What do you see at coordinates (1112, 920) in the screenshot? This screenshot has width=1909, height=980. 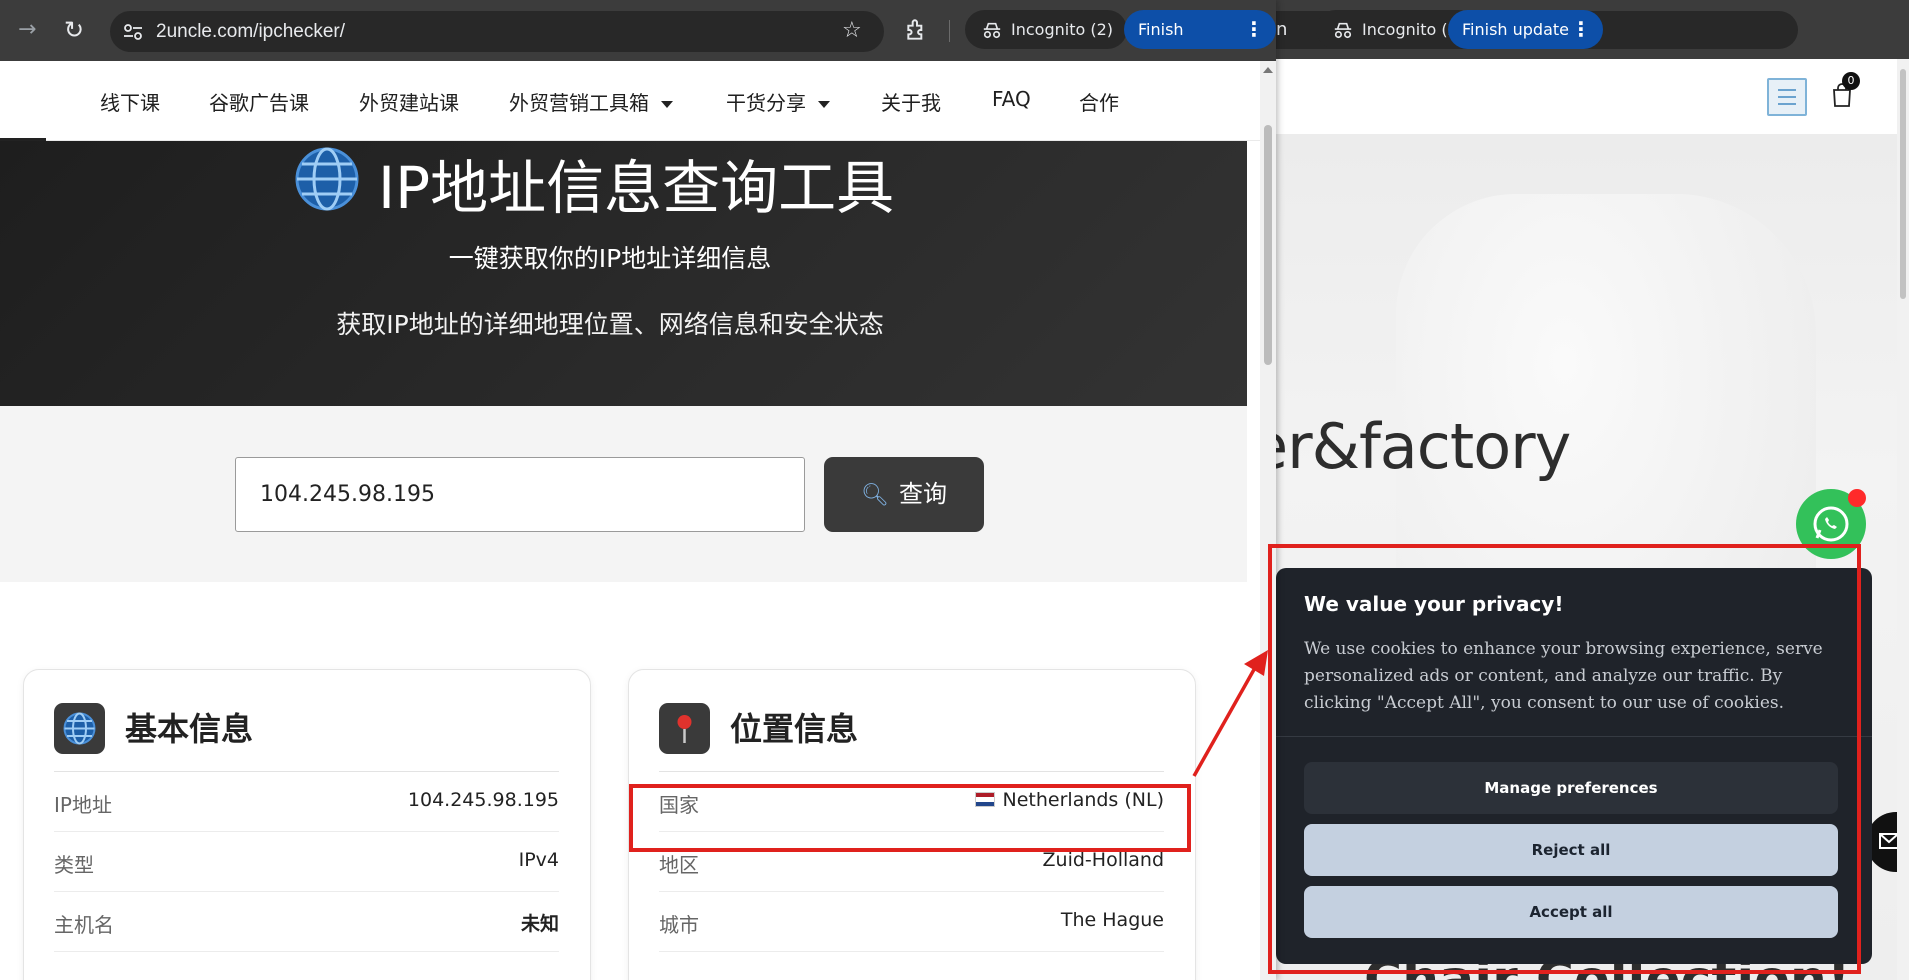 I see `row-value: The Hague` at bounding box center [1112, 920].